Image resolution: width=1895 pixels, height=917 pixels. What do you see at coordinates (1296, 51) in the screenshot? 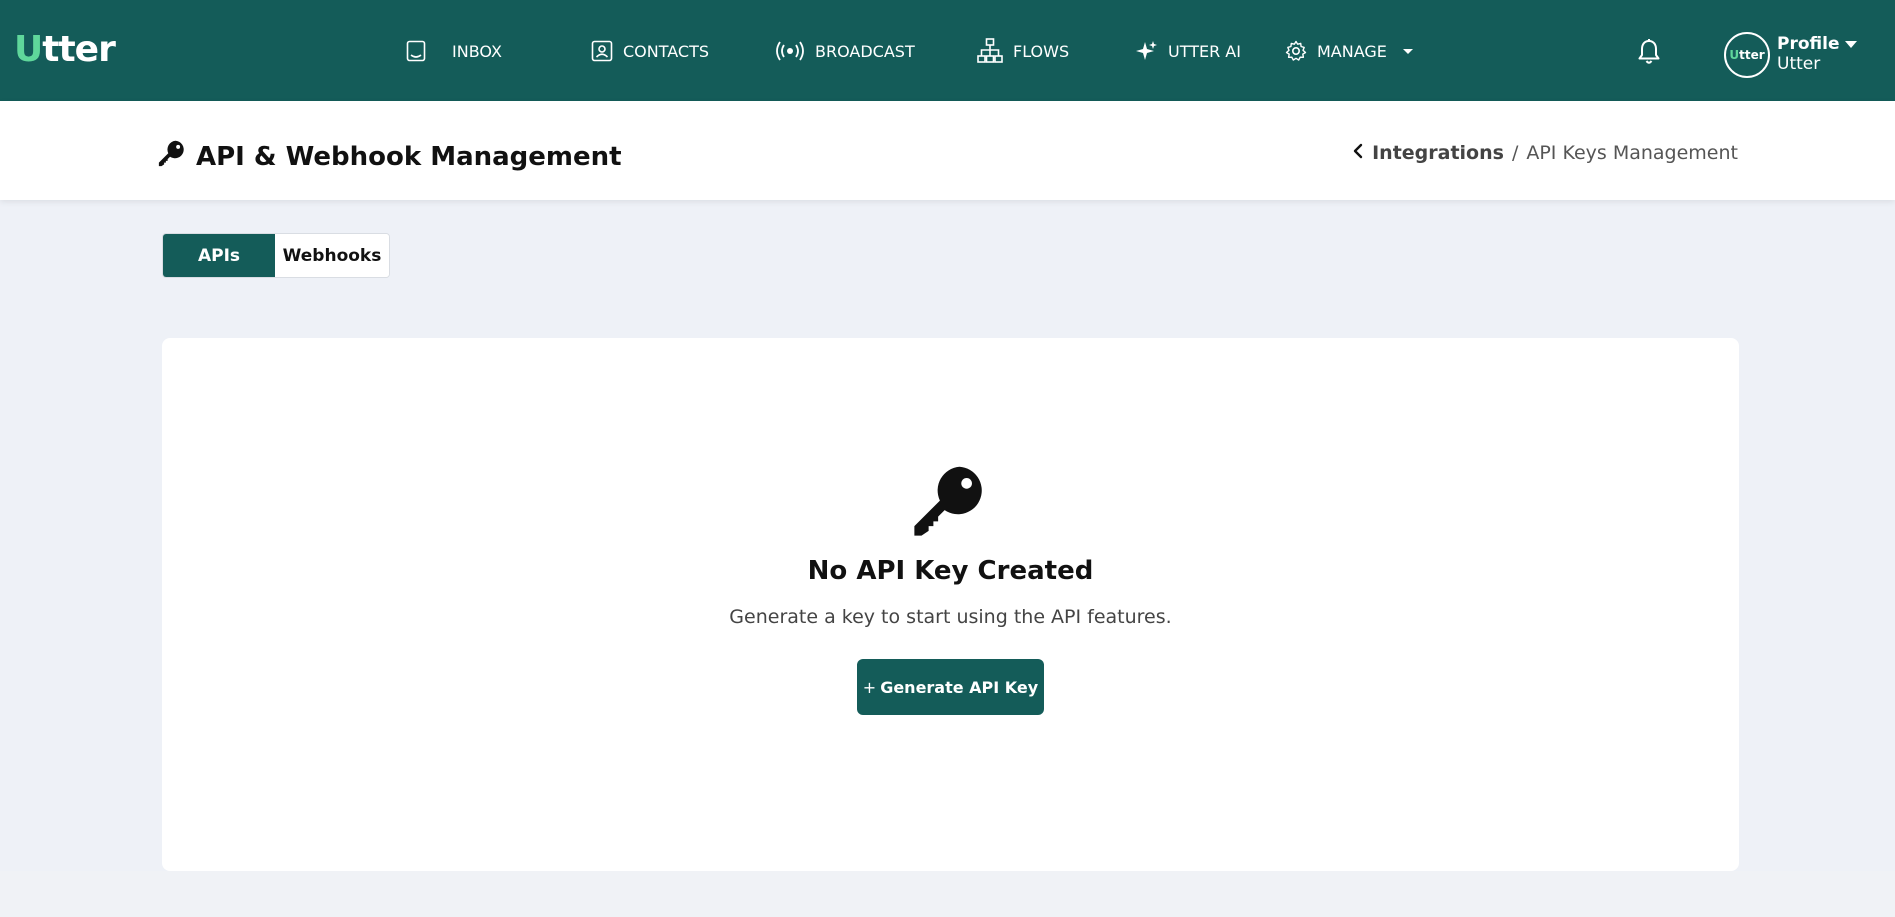
I see `gear-icon` at bounding box center [1296, 51].